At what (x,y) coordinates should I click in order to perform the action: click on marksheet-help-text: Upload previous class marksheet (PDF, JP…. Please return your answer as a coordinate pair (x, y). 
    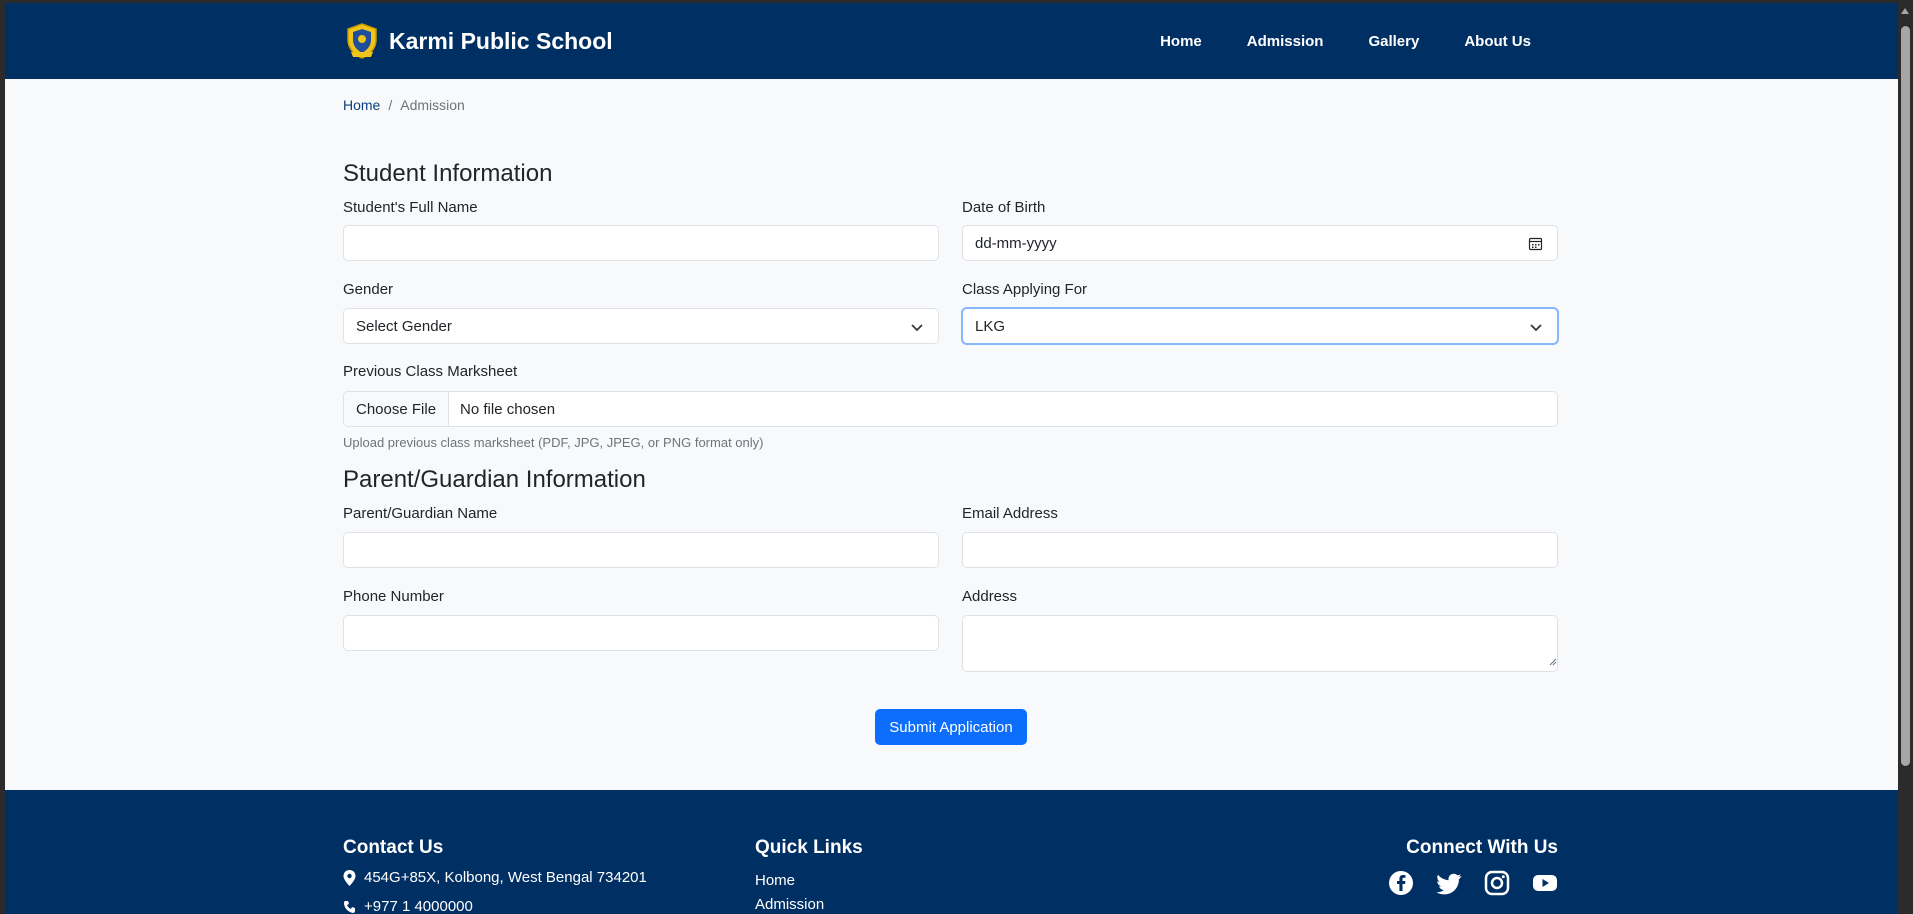
    Looking at the image, I should click on (553, 442).